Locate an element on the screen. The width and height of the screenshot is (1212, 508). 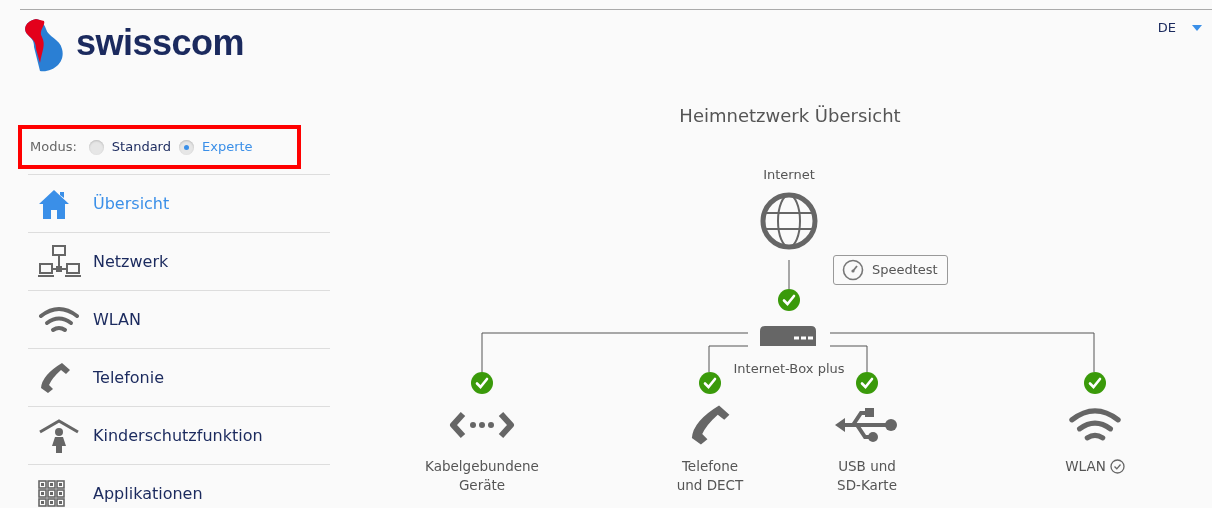
router-icon is located at coordinates (788, 336).